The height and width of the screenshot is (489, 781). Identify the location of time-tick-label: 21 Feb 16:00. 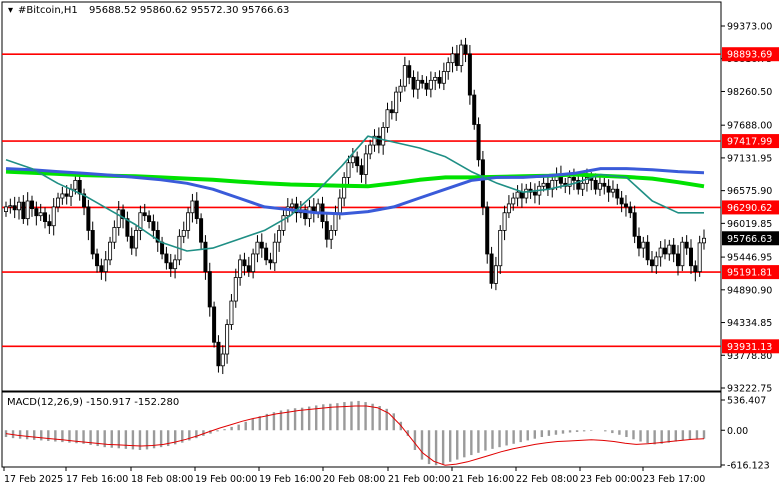
(483, 479).